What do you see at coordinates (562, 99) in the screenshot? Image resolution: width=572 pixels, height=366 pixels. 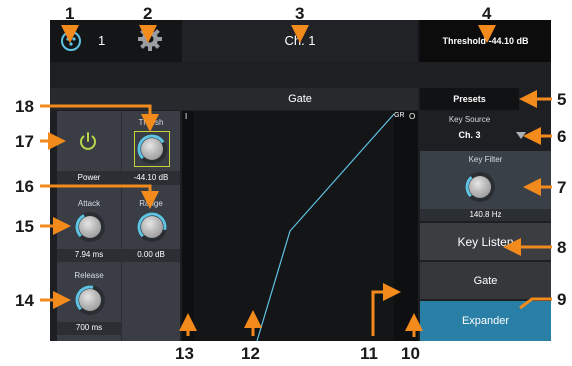 I see `callout-5: 5` at bounding box center [562, 99].